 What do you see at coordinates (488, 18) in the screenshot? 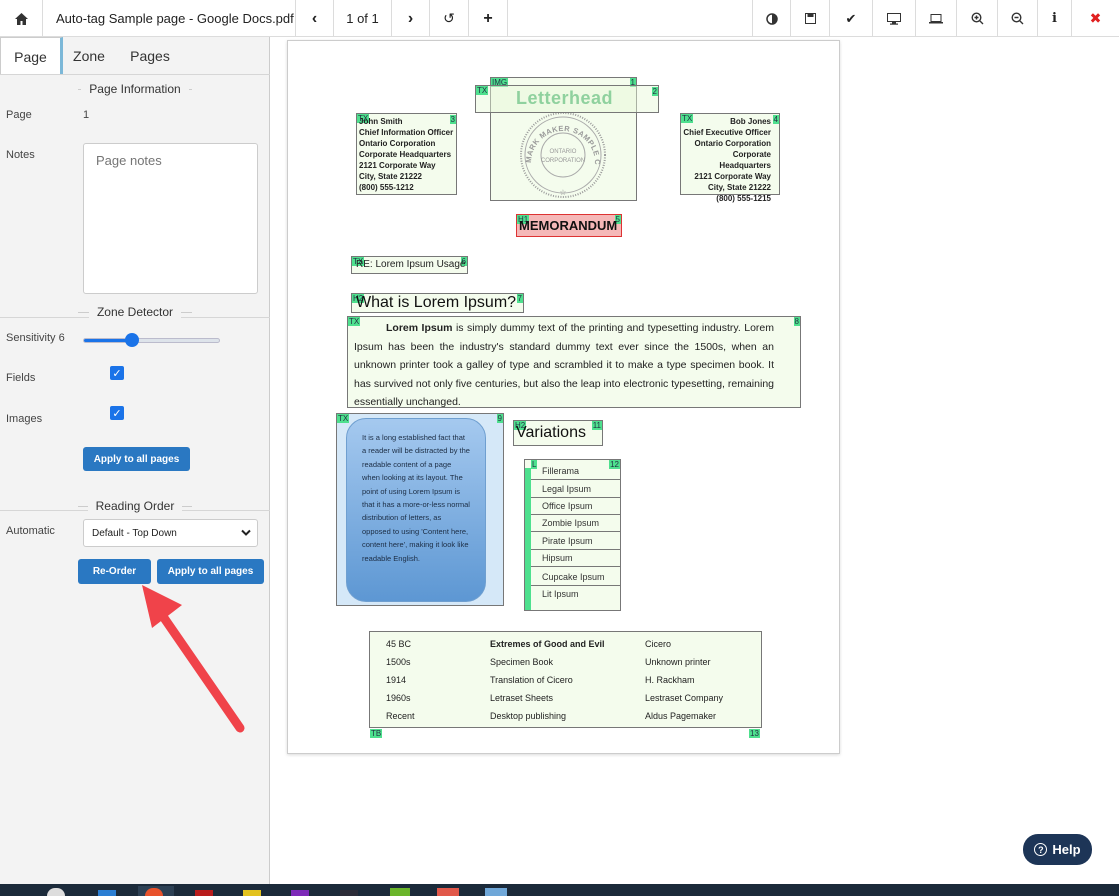
I see `add-button: +` at bounding box center [488, 18].